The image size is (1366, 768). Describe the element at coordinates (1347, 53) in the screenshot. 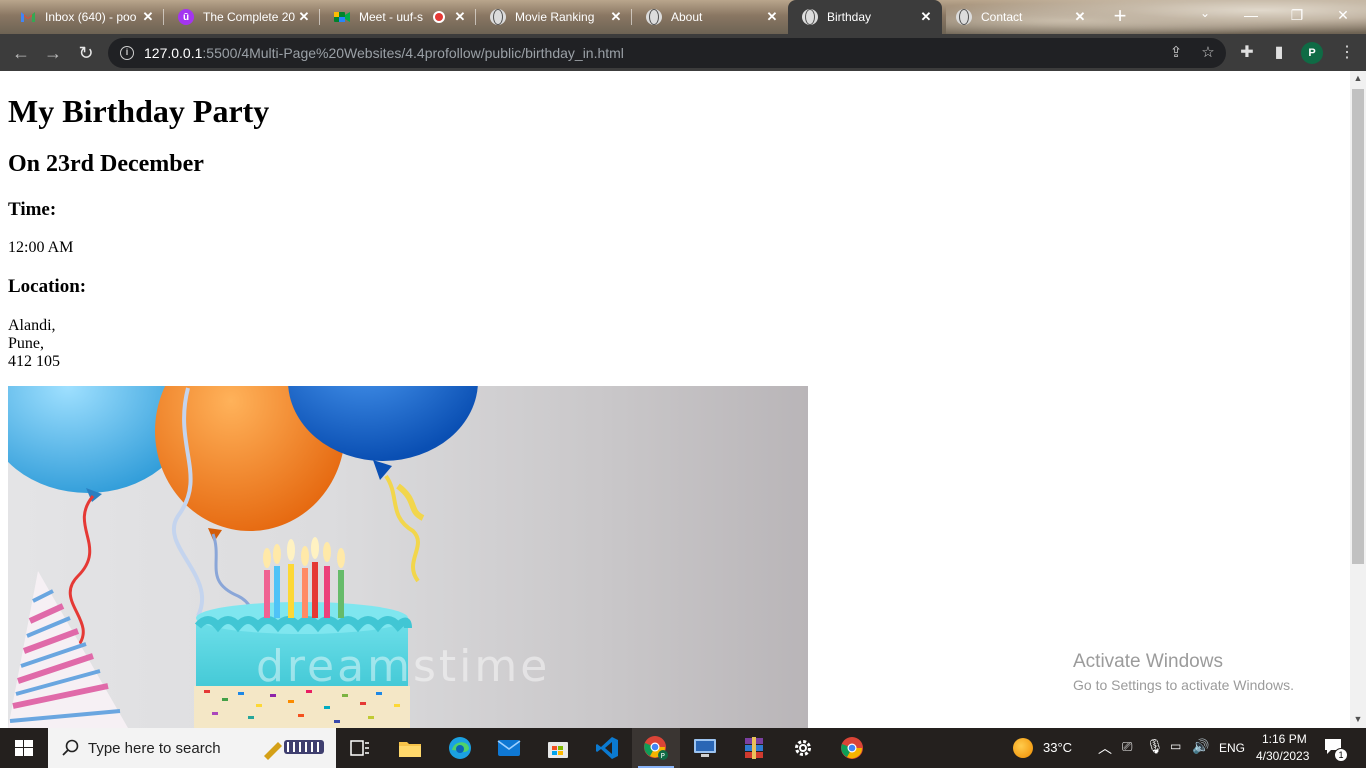

I see `menu-kebab-icon: ⋮` at that location.